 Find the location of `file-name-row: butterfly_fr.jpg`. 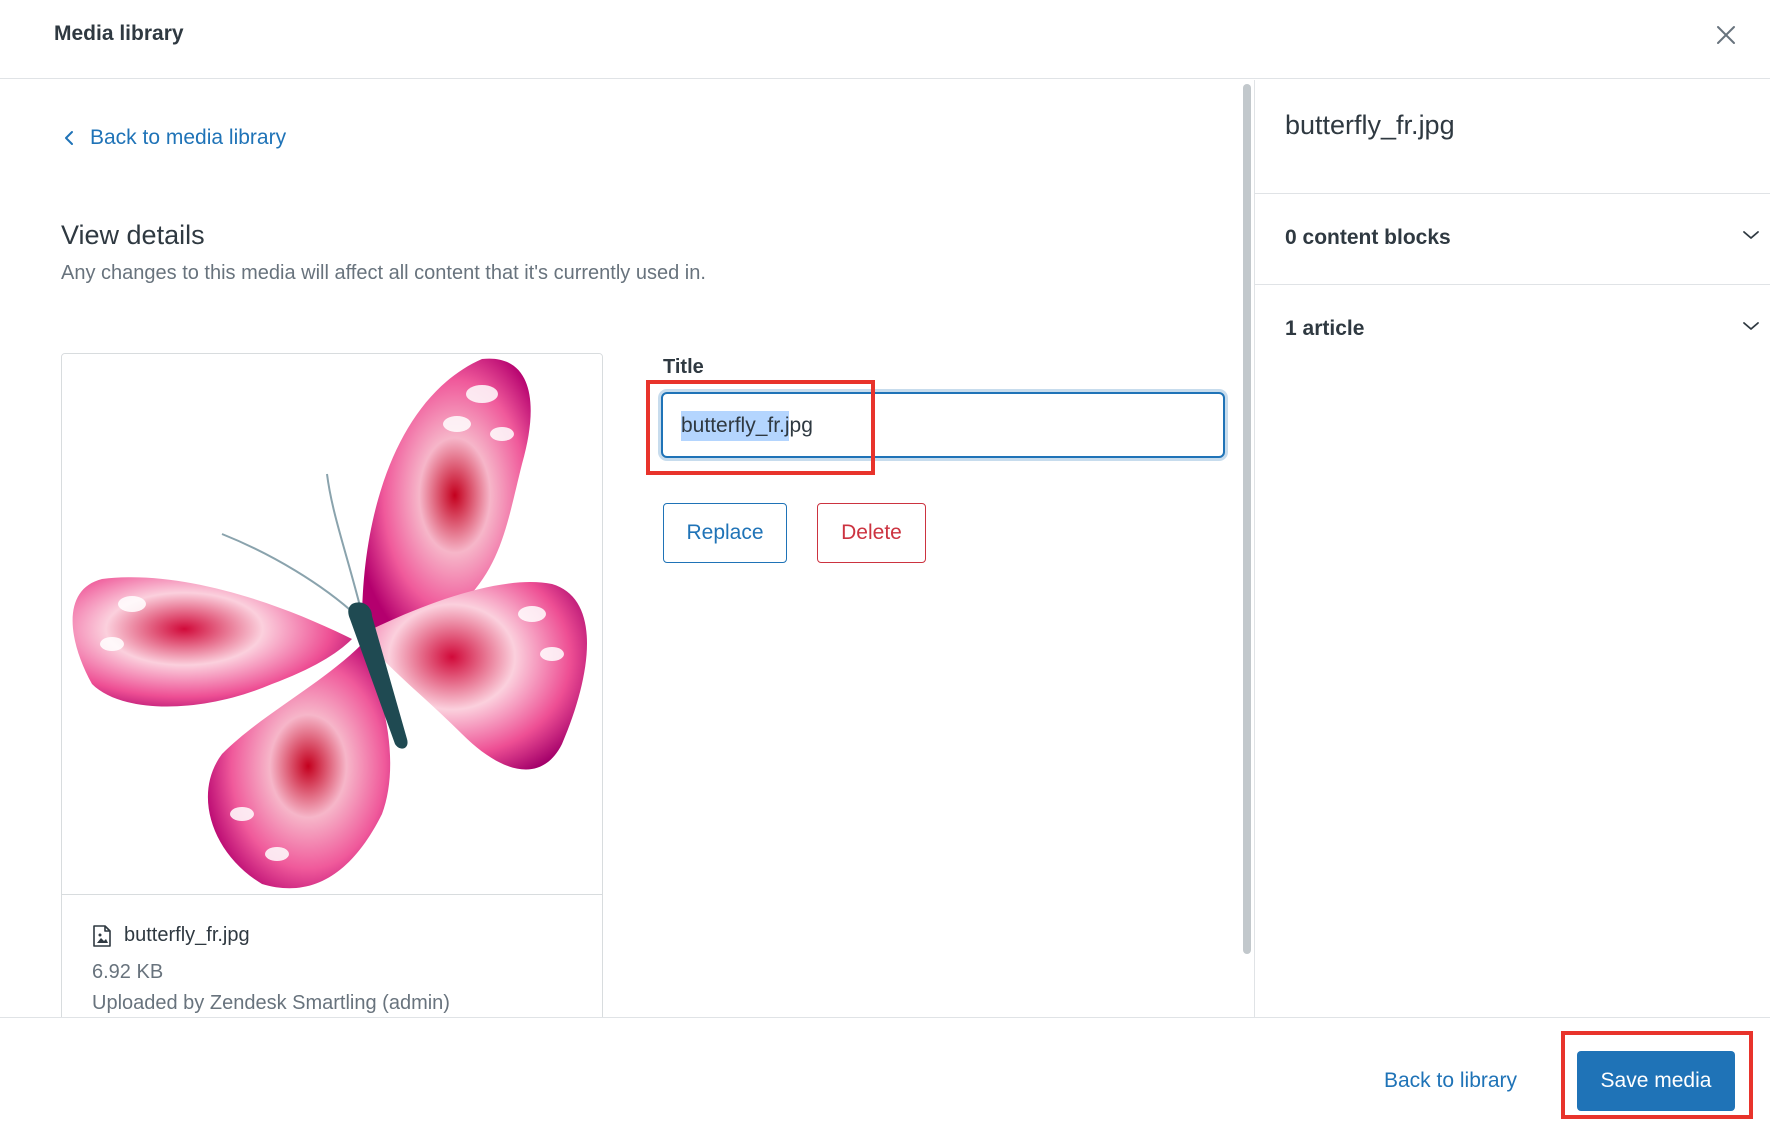

file-name-row: butterfly_fr.jpg is located at coordinates (271, 935).